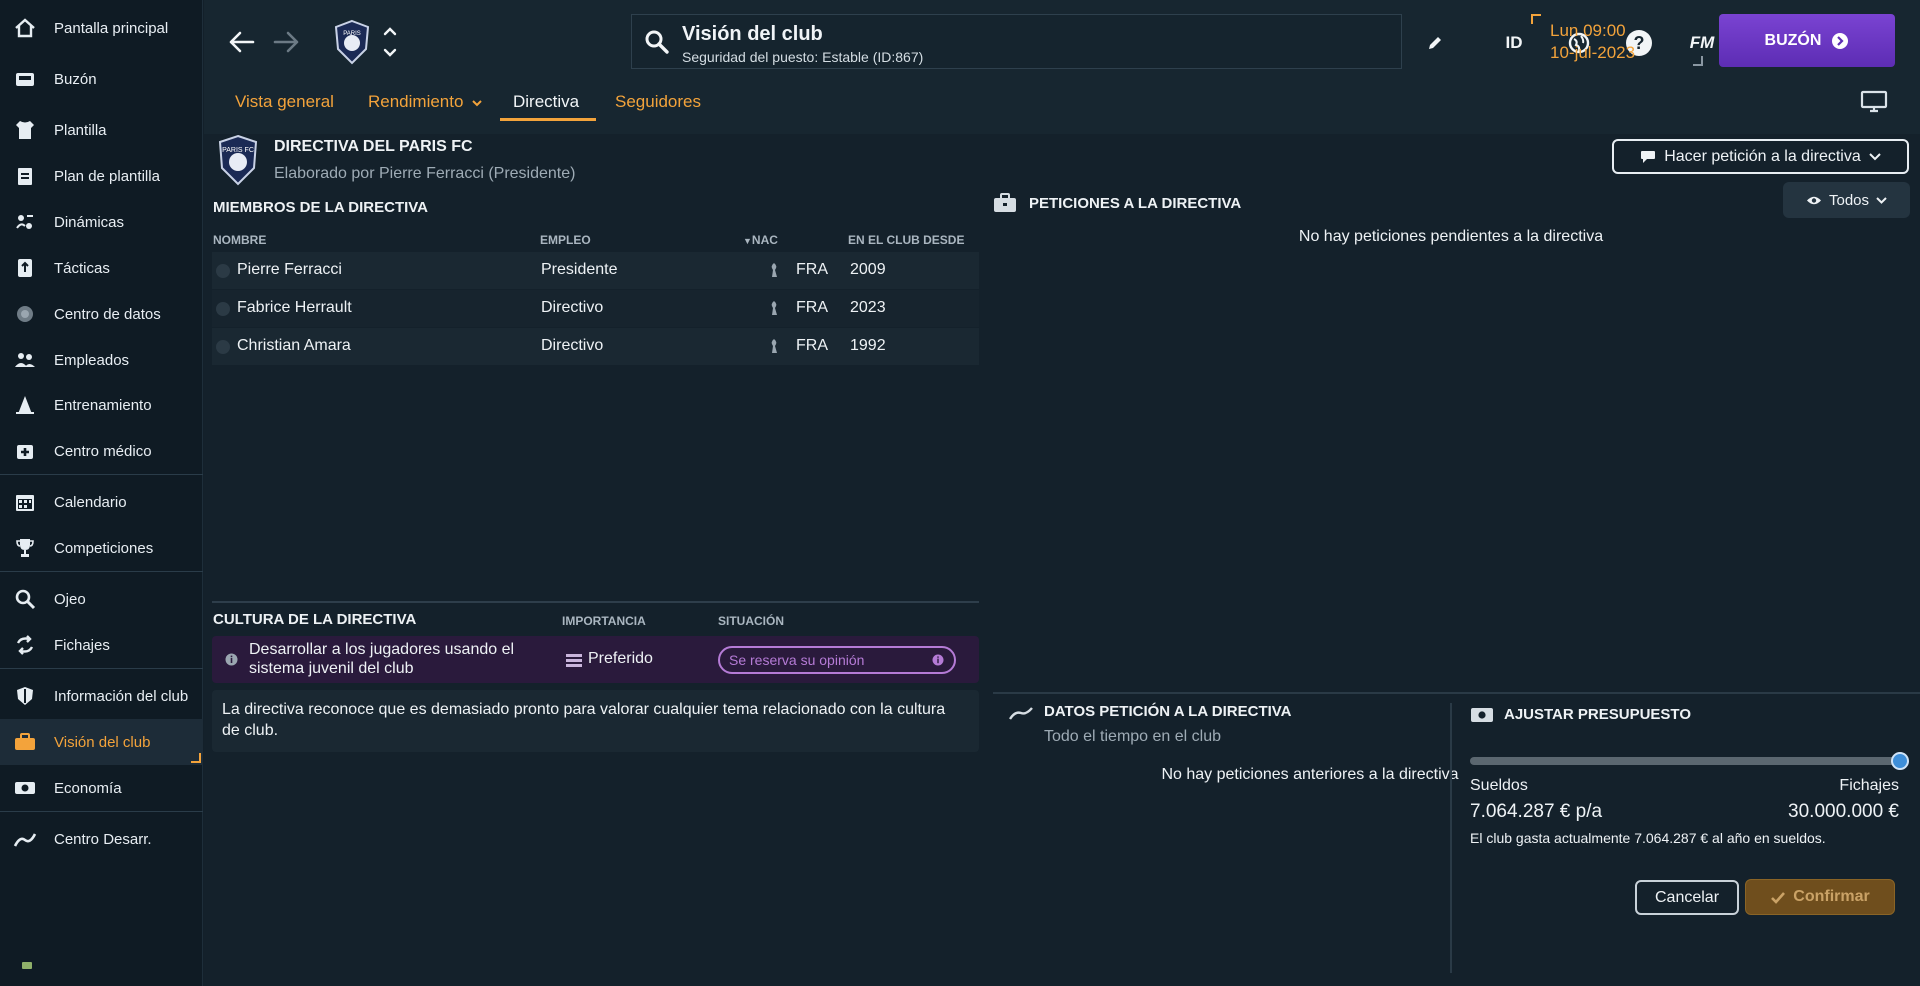  I want to click on sidebar-item-label: Calendario, so click(90, 502).